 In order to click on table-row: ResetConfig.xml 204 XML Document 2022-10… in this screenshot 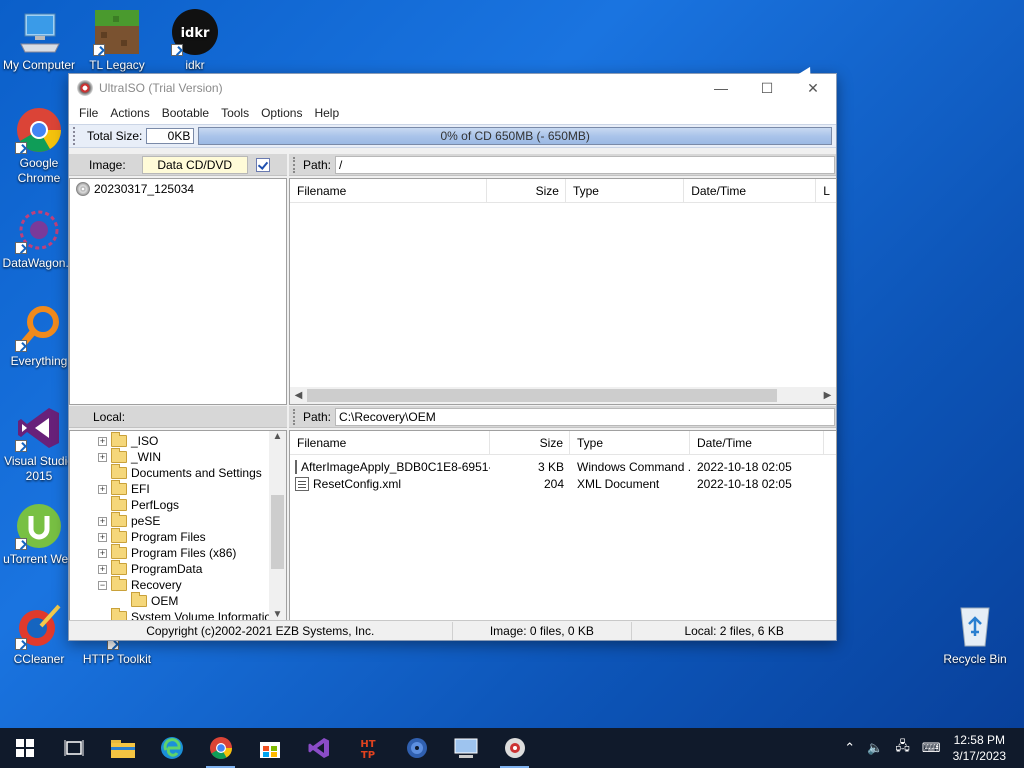, I will do `click(563, 483)`.